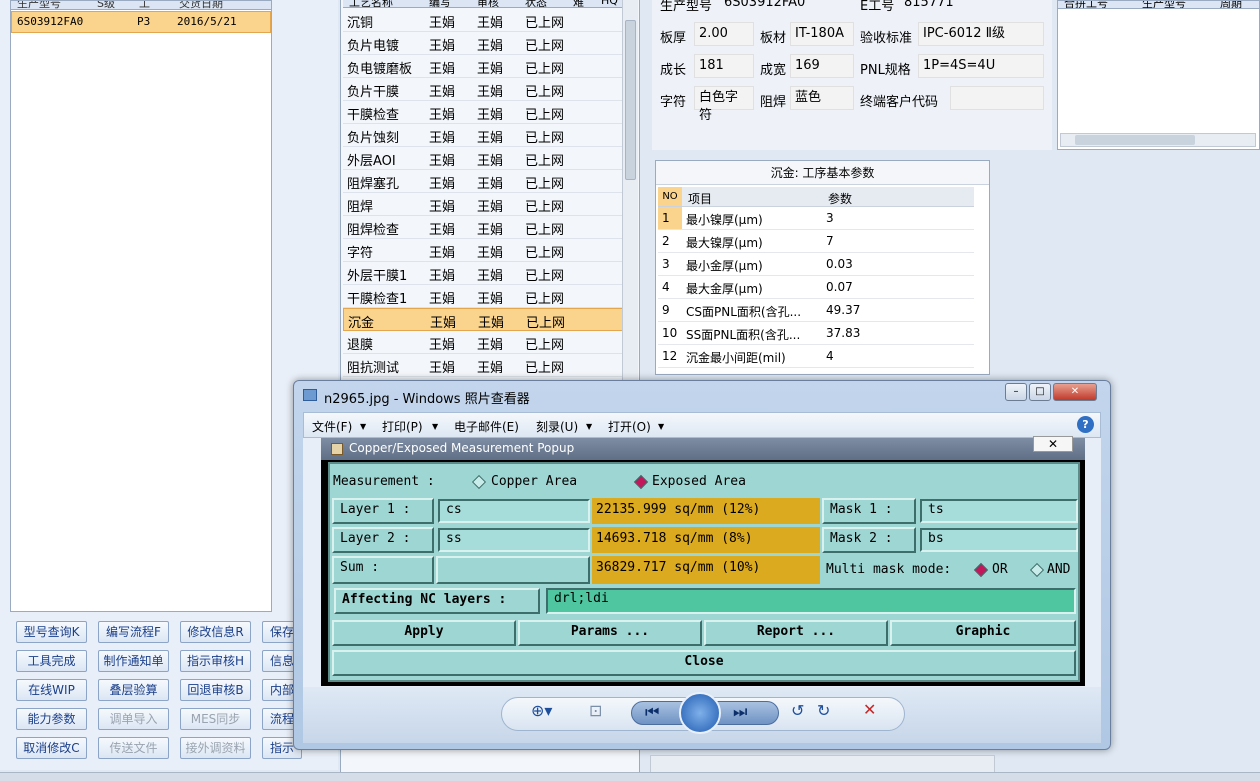 This screenshot has width=1260, height=781. I want to click on table-row: 阻焊 王娟 王娟 已上网, so click(483, 204).